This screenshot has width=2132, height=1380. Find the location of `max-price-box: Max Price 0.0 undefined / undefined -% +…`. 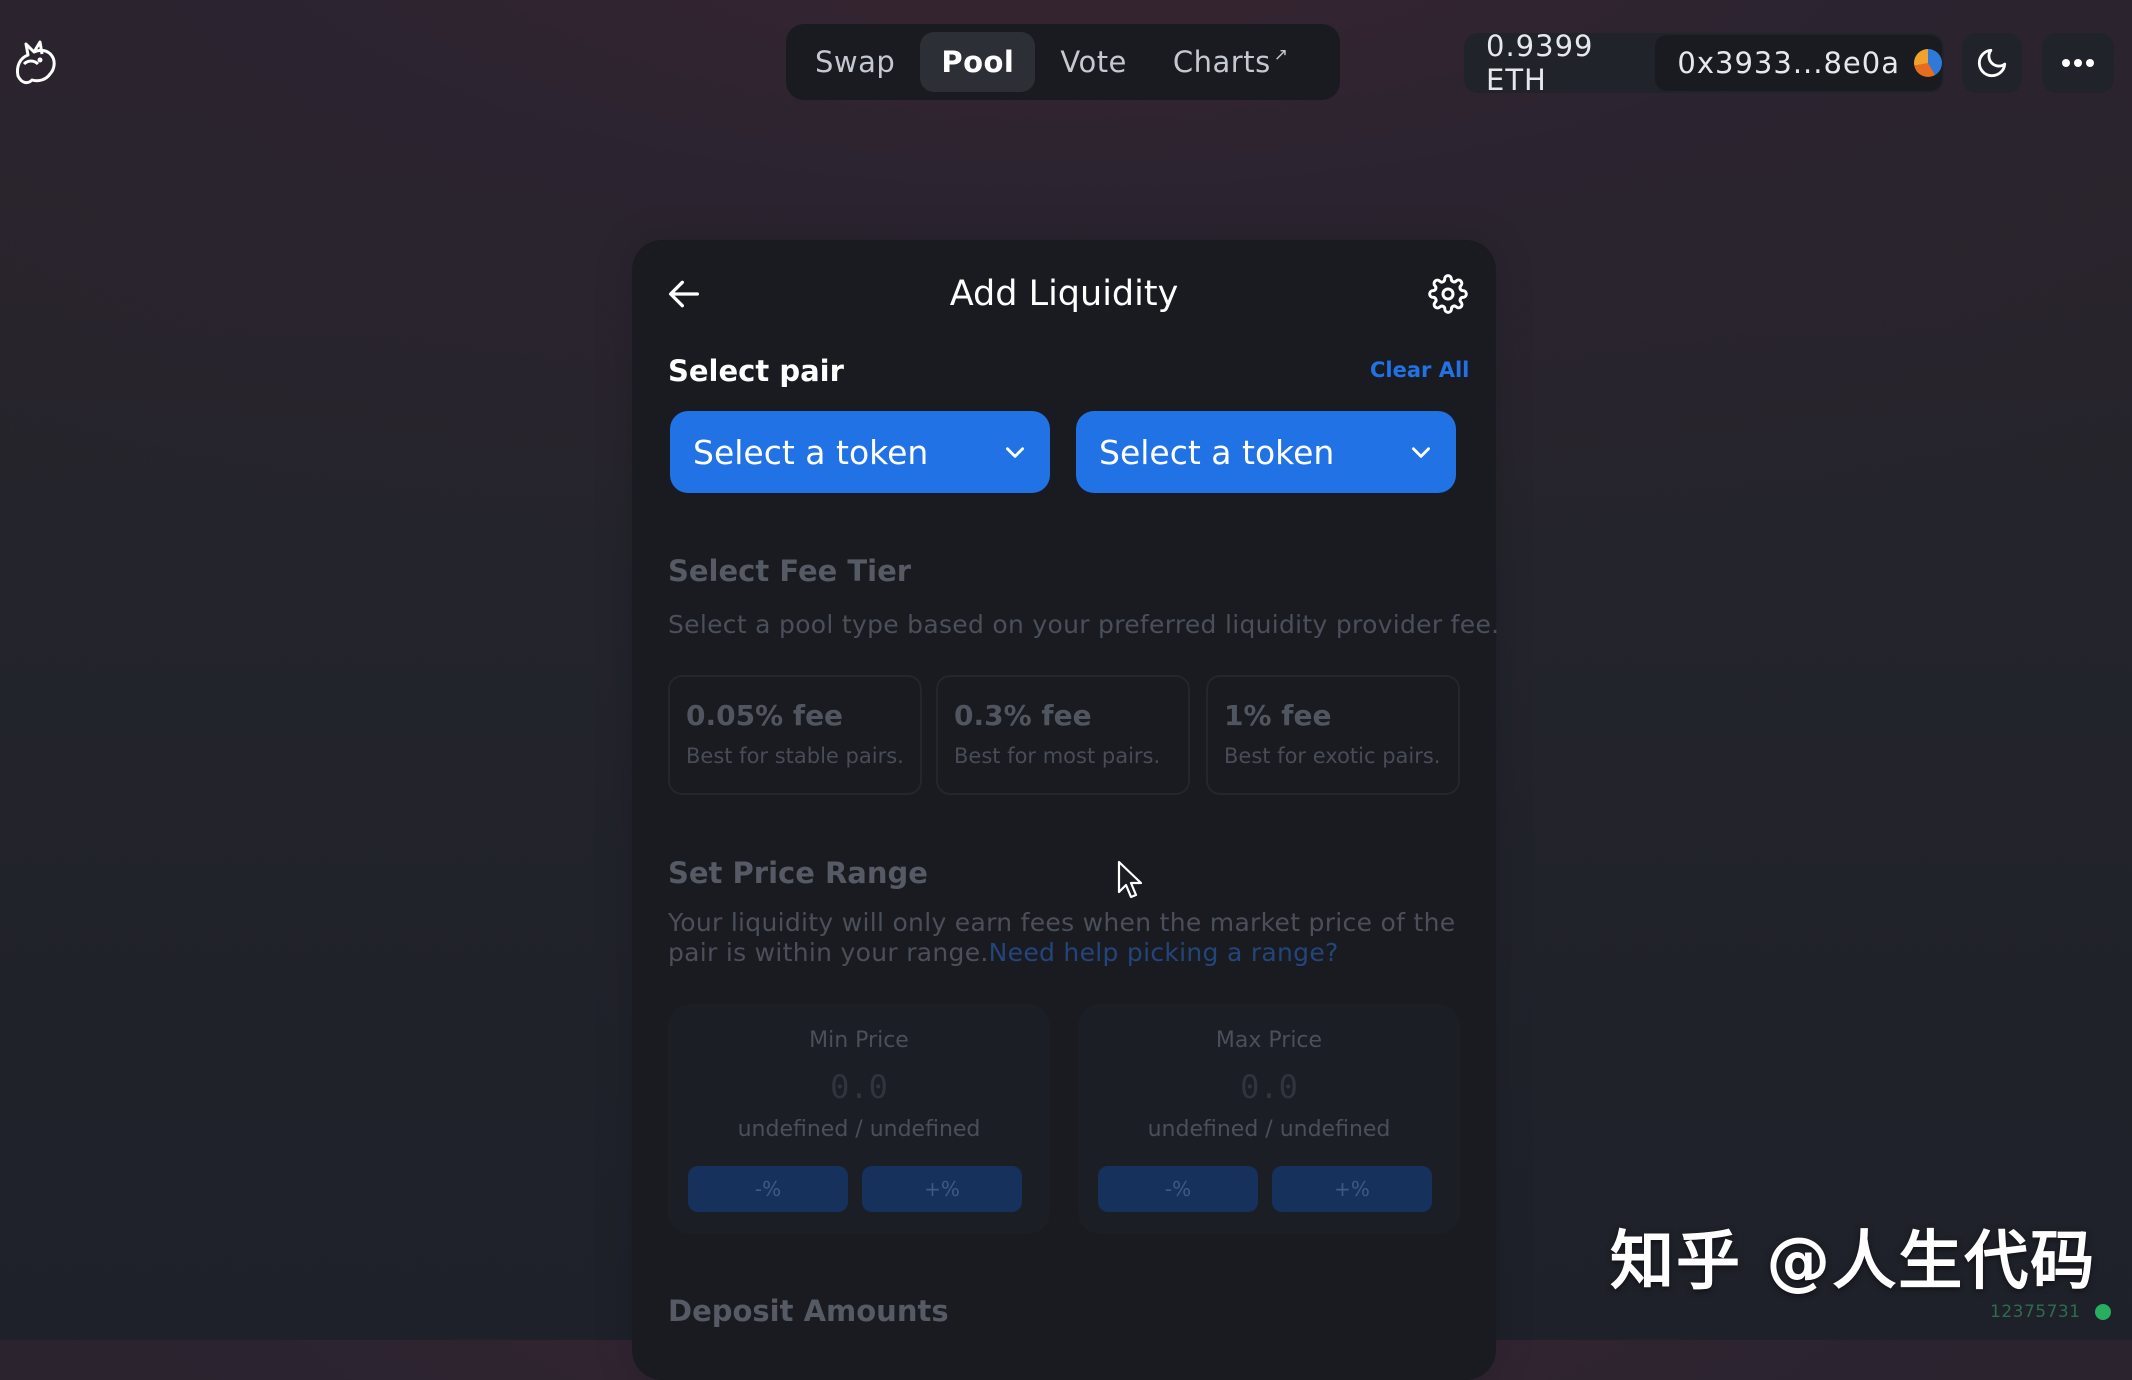

max-price-box: Max Price 0.0 undefined / undefined -% +… is located at coordinates (1269, 1119).